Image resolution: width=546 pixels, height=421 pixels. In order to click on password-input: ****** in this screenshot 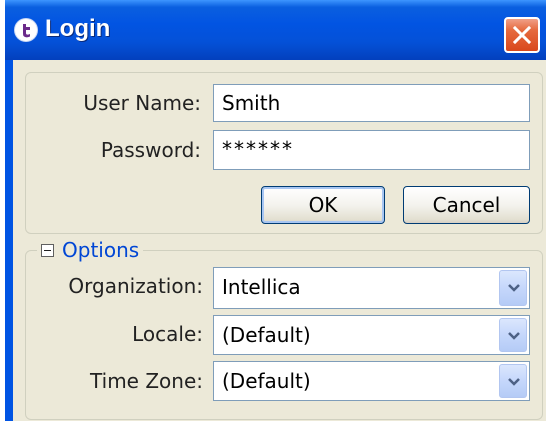, I will do `click(371, 150)`.